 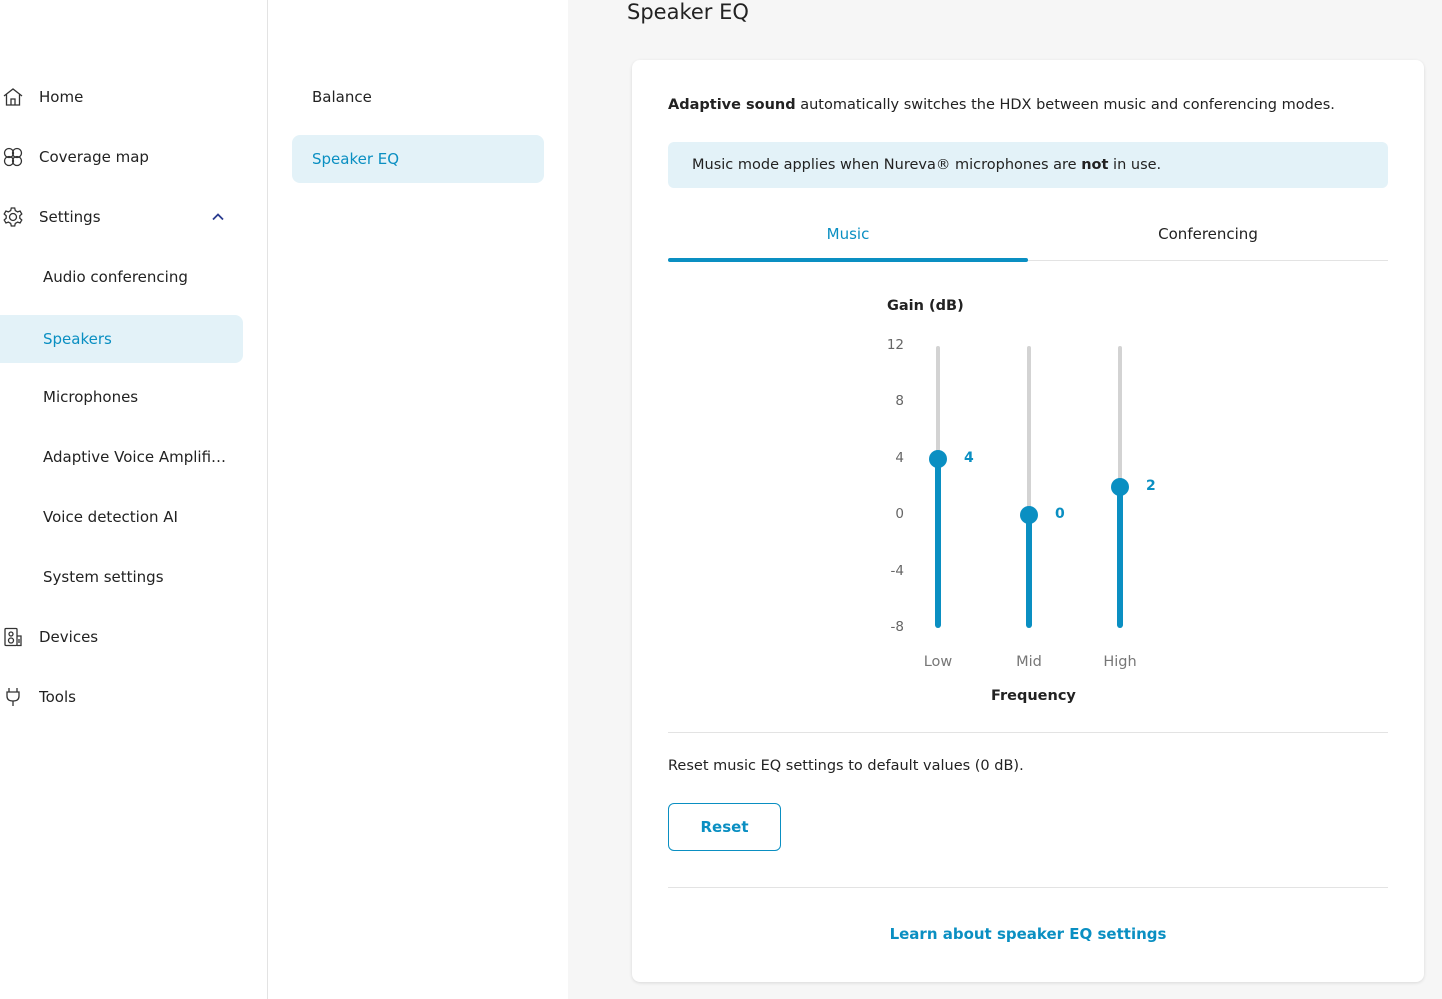 What do you see at coordinates (61, 97) in the screenshot?
I see `nav-label-home: Home` at bounding box center [61, 97].